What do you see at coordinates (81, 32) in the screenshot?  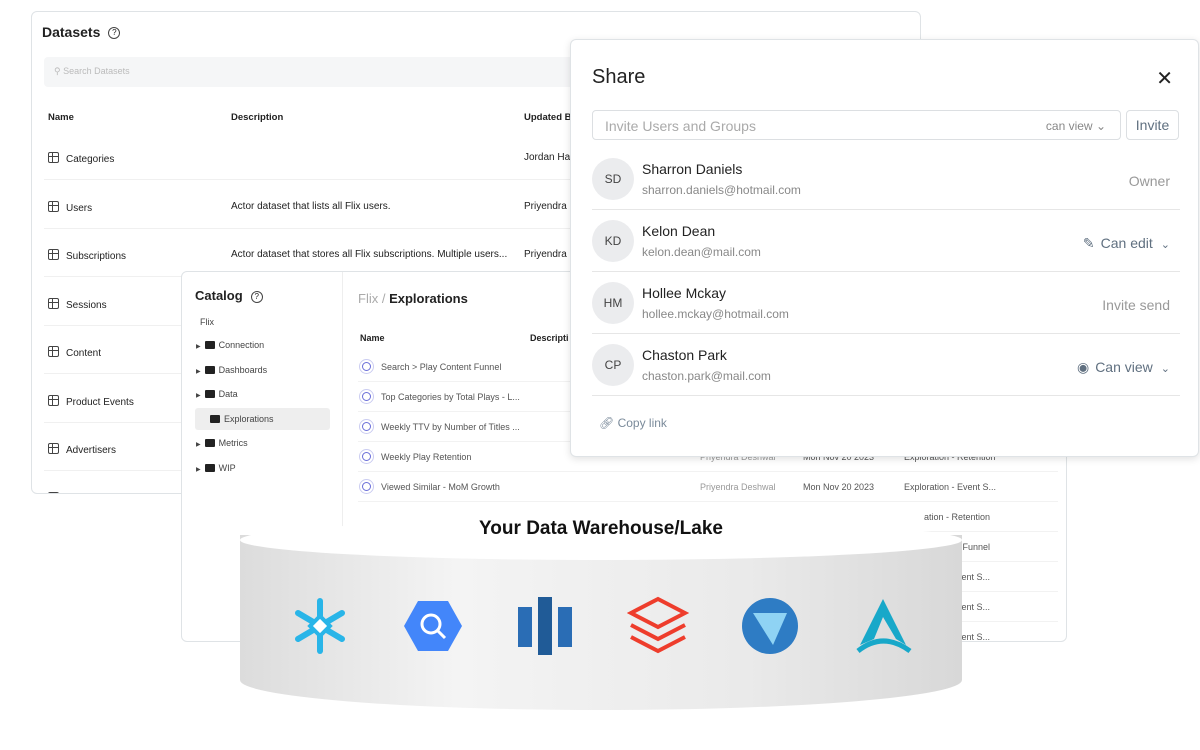 I see `datasets-title: Datasets?` at bounding box center [81, 32].